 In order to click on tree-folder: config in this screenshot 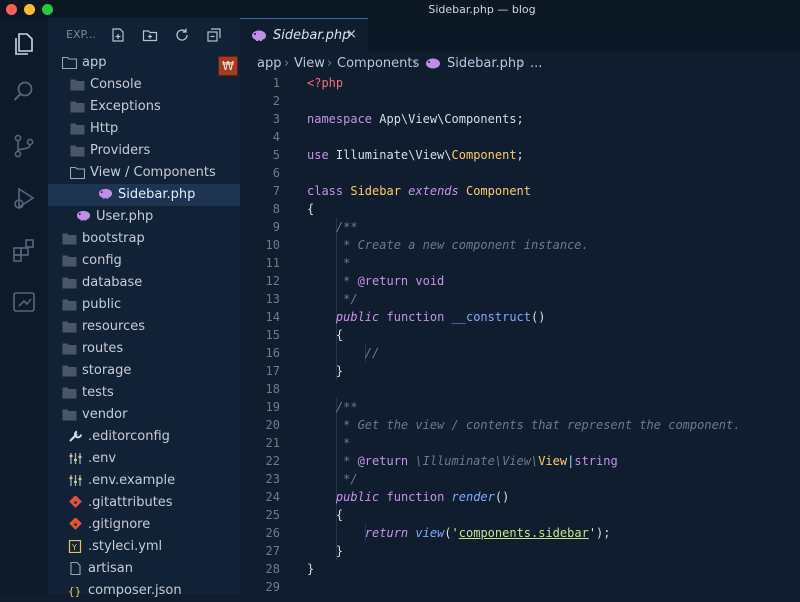, I will do `click(144, 261)`.